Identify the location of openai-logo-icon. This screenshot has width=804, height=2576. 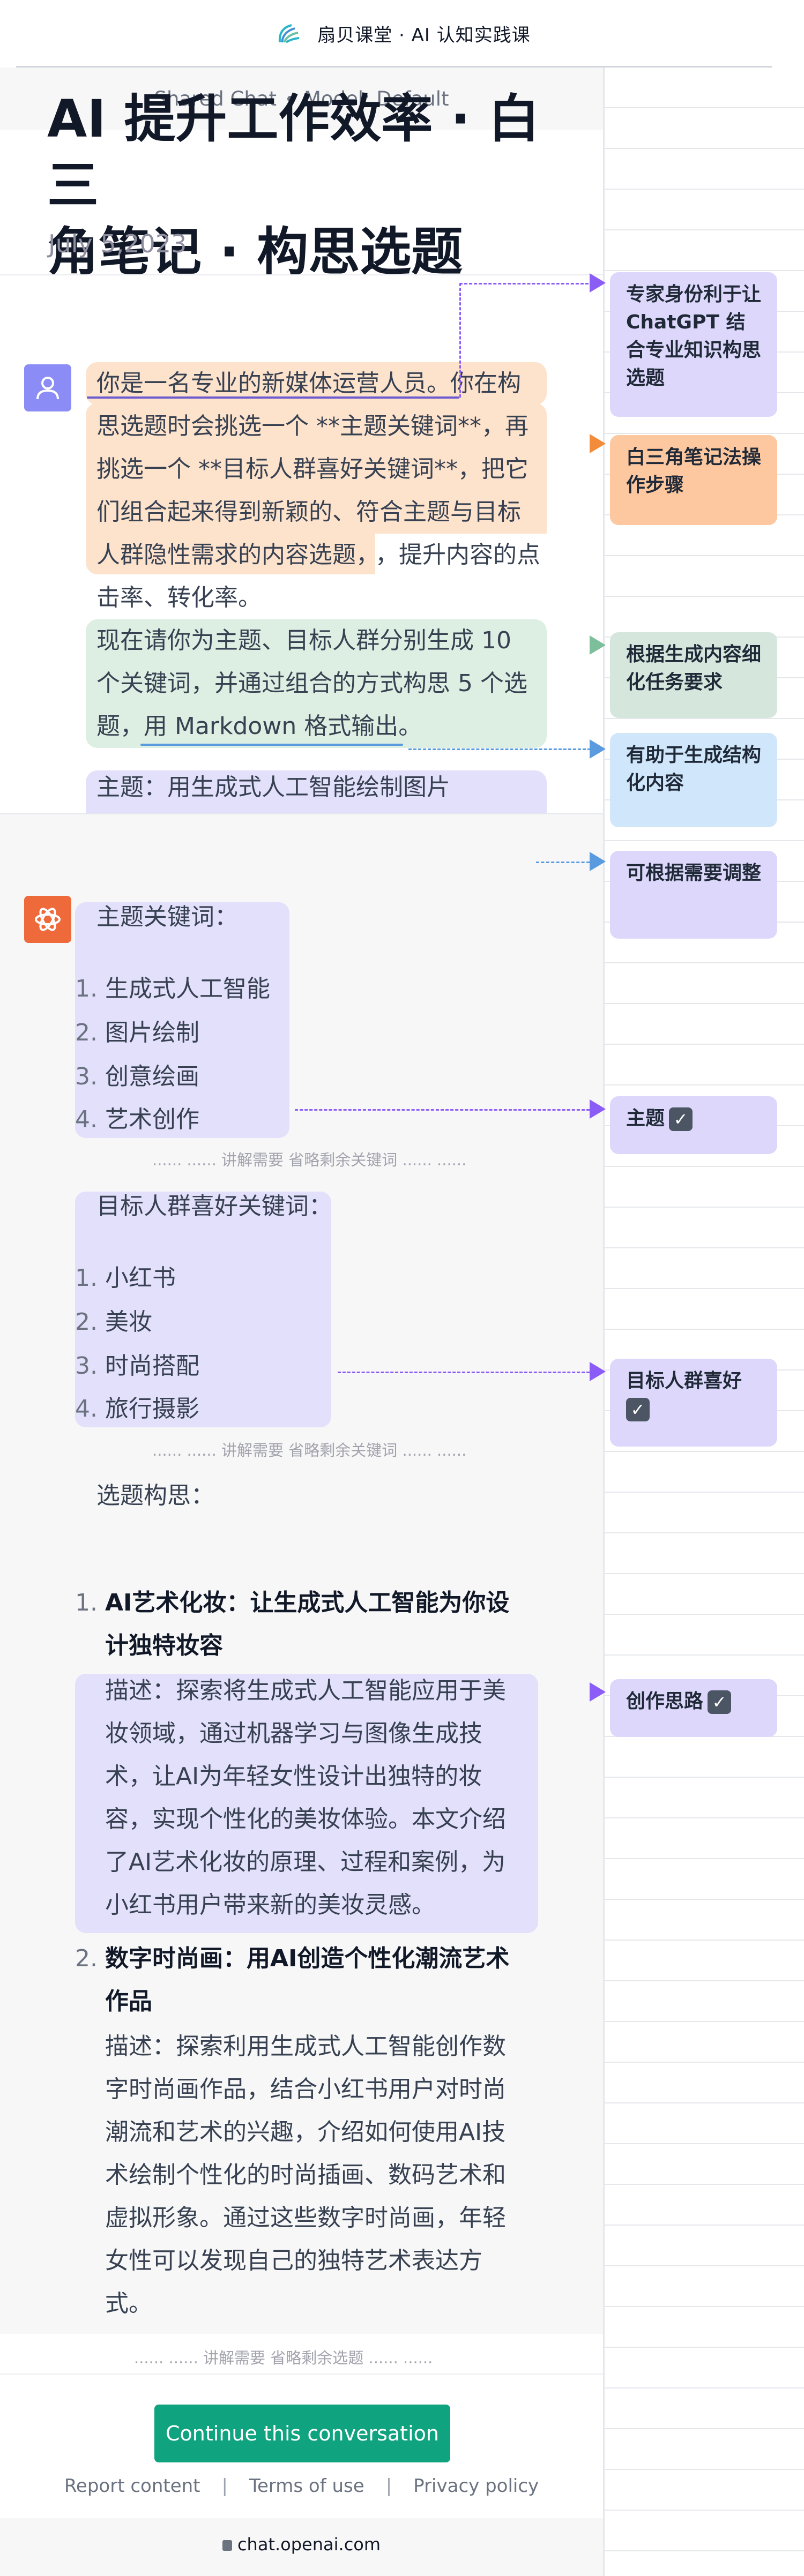
(48, 919).